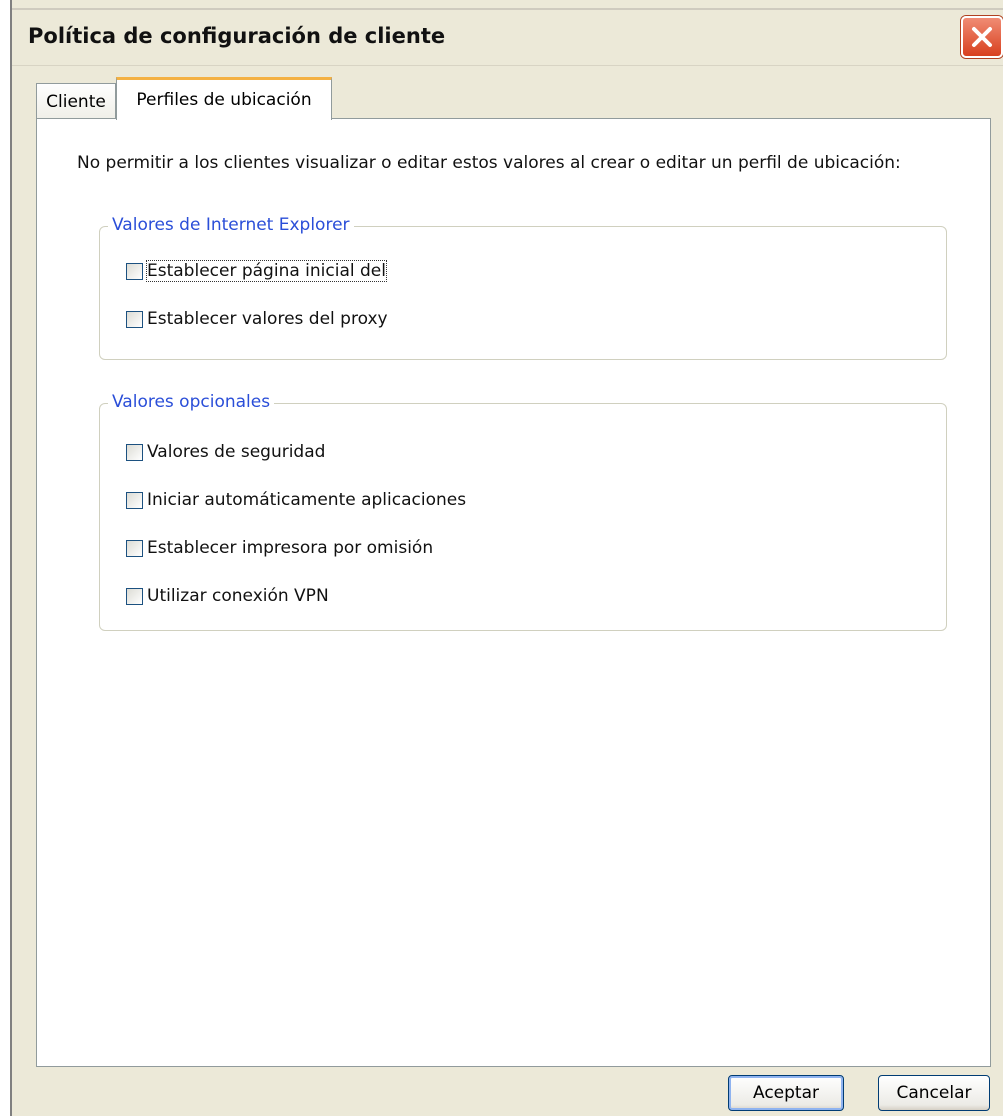  I want to click on ok-button-label: Aceptar, so click(786, 1093).